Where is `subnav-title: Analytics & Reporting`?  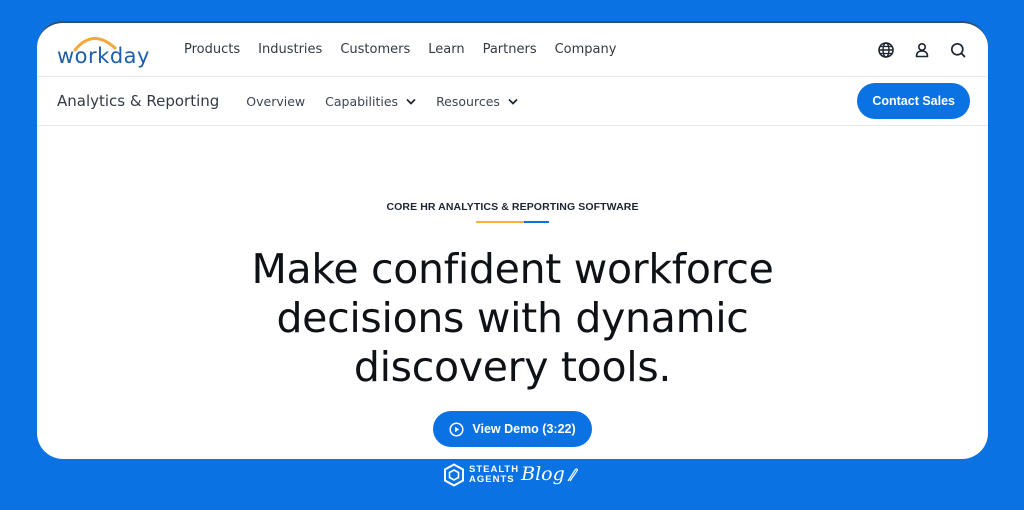
subnav-title: Analytics & Reporting is located at coordinates (138, 101).